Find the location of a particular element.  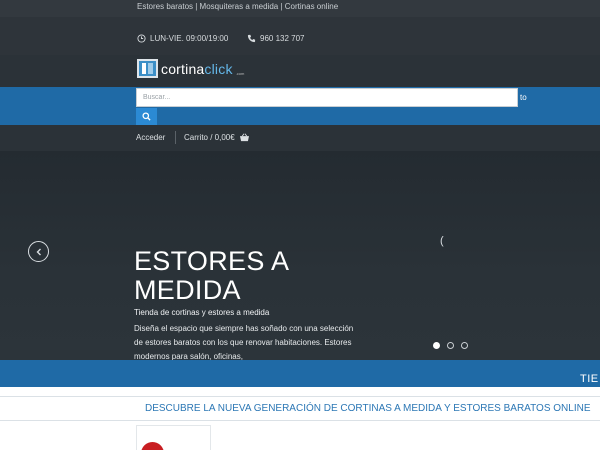

hours-text: LUN-VIE. 09:00/19:00 is located at coordinates (189, 38).